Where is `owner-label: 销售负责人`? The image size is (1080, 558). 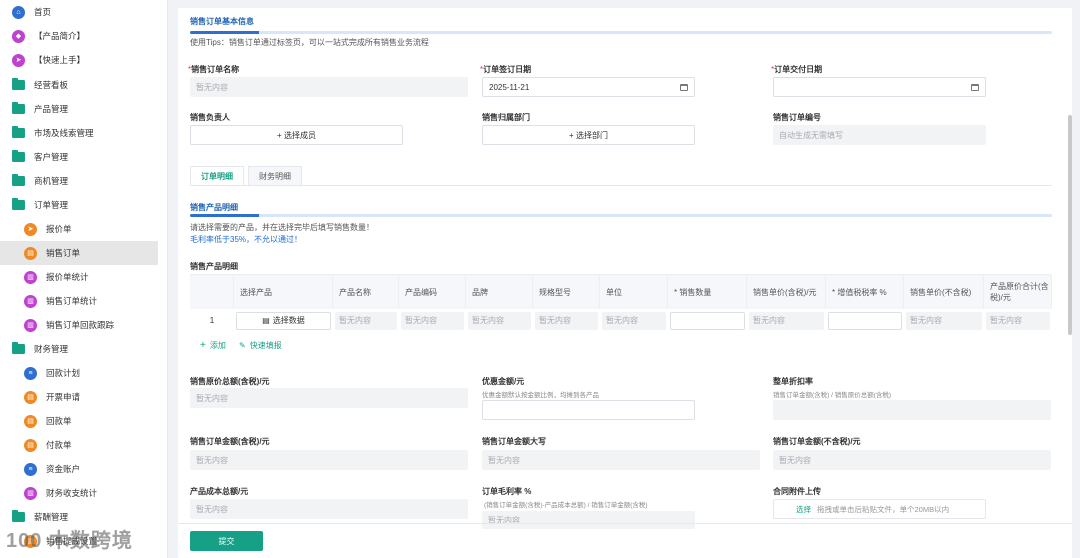 owner-label: 销售负责人 is located at coordinates (210, 117).